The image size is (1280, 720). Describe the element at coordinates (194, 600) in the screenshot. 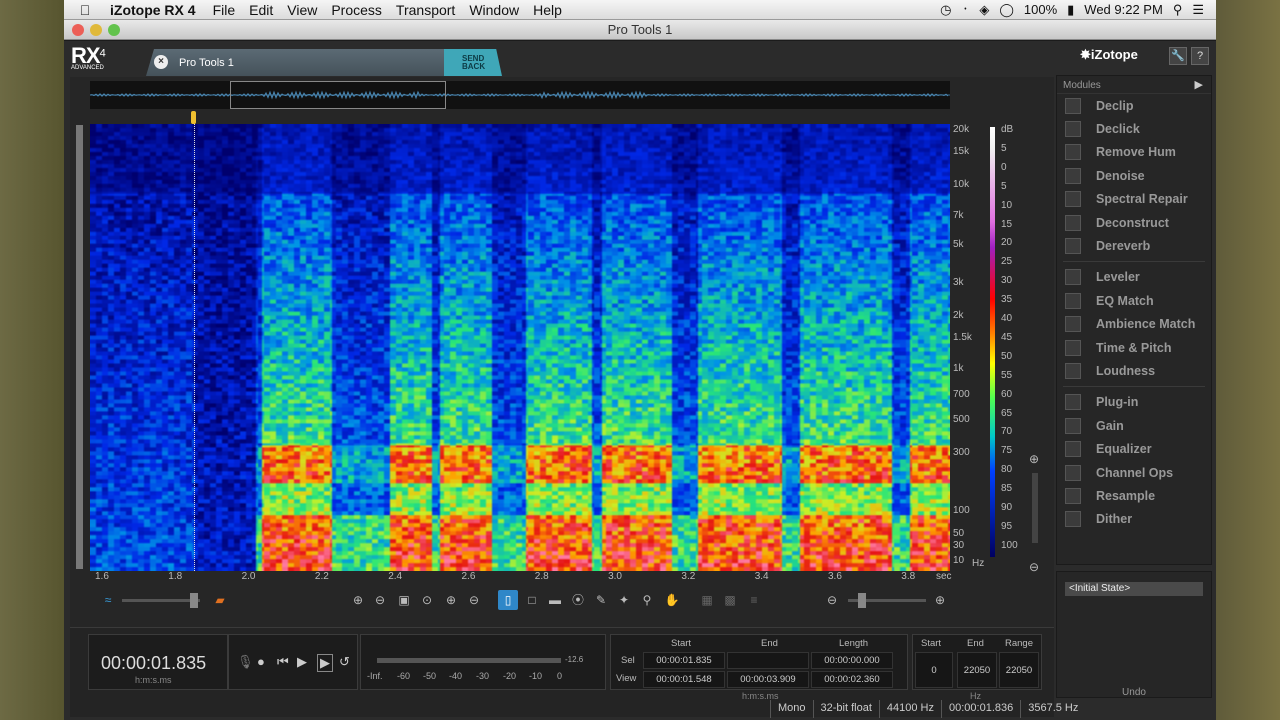

I see `view-blend-thumb` at that location.